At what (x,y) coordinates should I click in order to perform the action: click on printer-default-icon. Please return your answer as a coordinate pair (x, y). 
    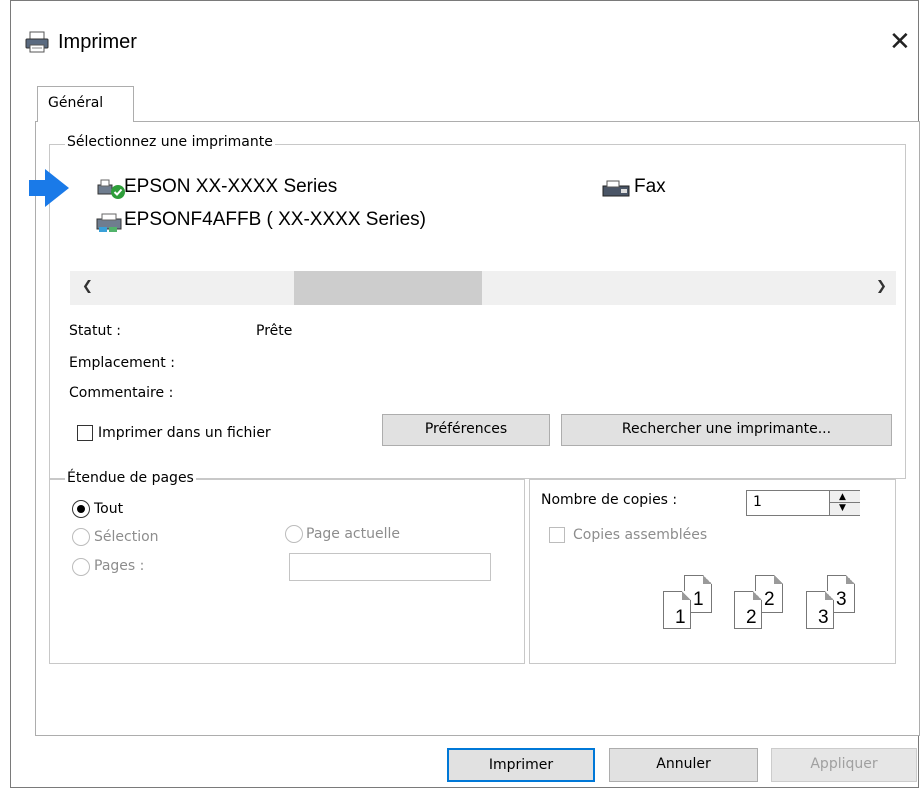
    Looking at the image, I should click on (111, 192).